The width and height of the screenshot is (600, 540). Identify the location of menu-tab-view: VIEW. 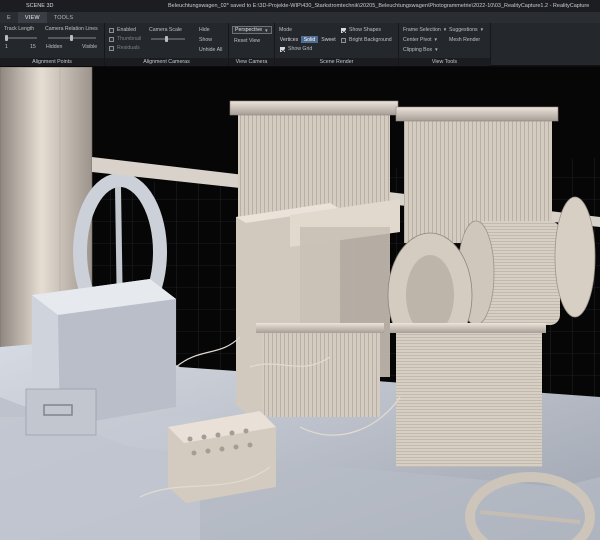
(32, 17).